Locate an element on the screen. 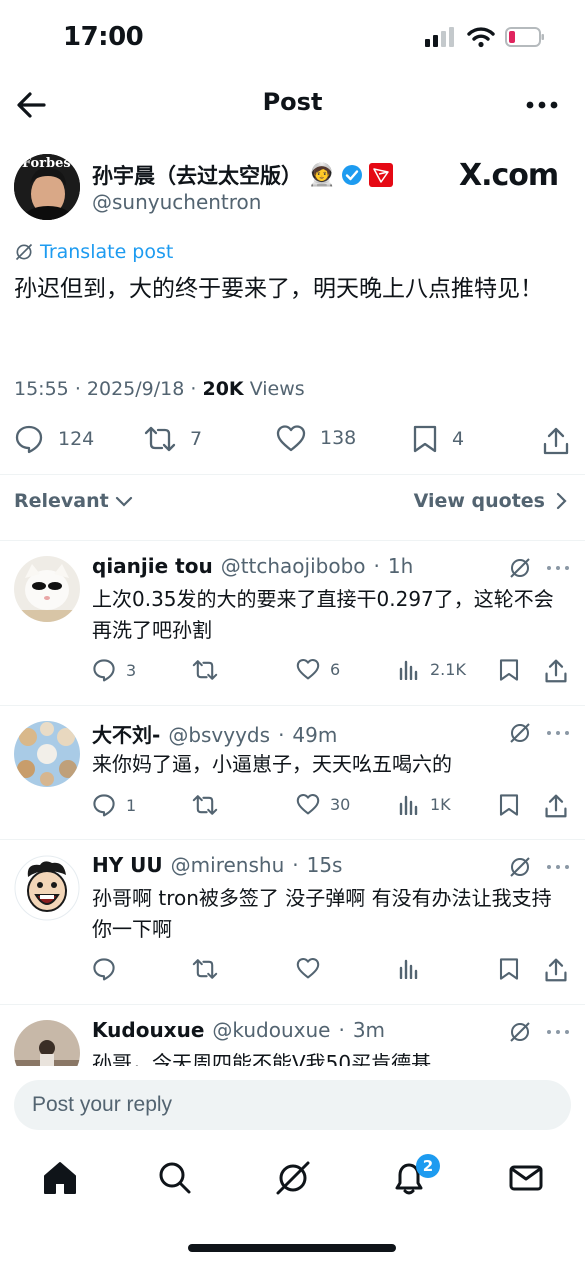 The image size is (585, 1266). reply-button is located at coordinates (109, 969).